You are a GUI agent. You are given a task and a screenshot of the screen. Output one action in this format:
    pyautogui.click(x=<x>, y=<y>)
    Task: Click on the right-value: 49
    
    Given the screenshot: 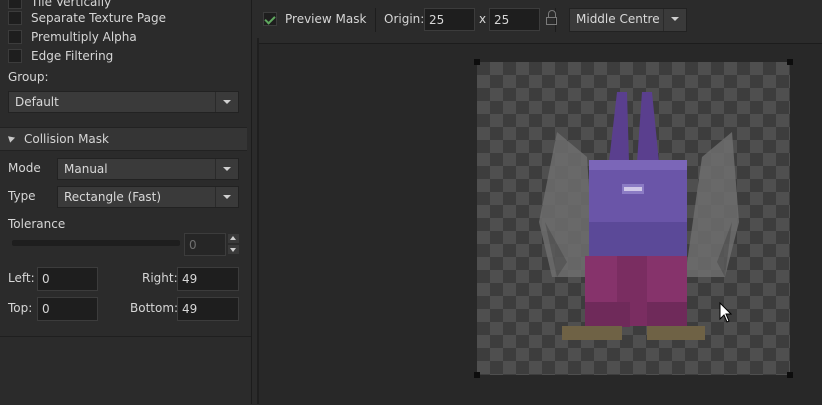 What is the action you would take?
    pyautogui.click(x=190, y=279)
    